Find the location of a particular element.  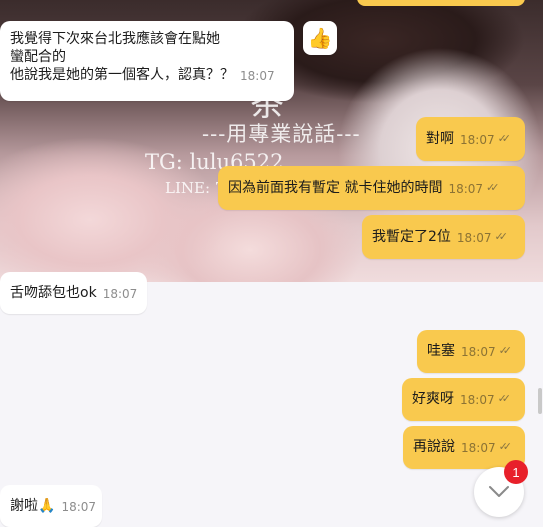

message-bubble-outgoing: 因為前面我有暫定 就卡住她的時間 18:07 ✓✓ is located at coordinates (371, 188).